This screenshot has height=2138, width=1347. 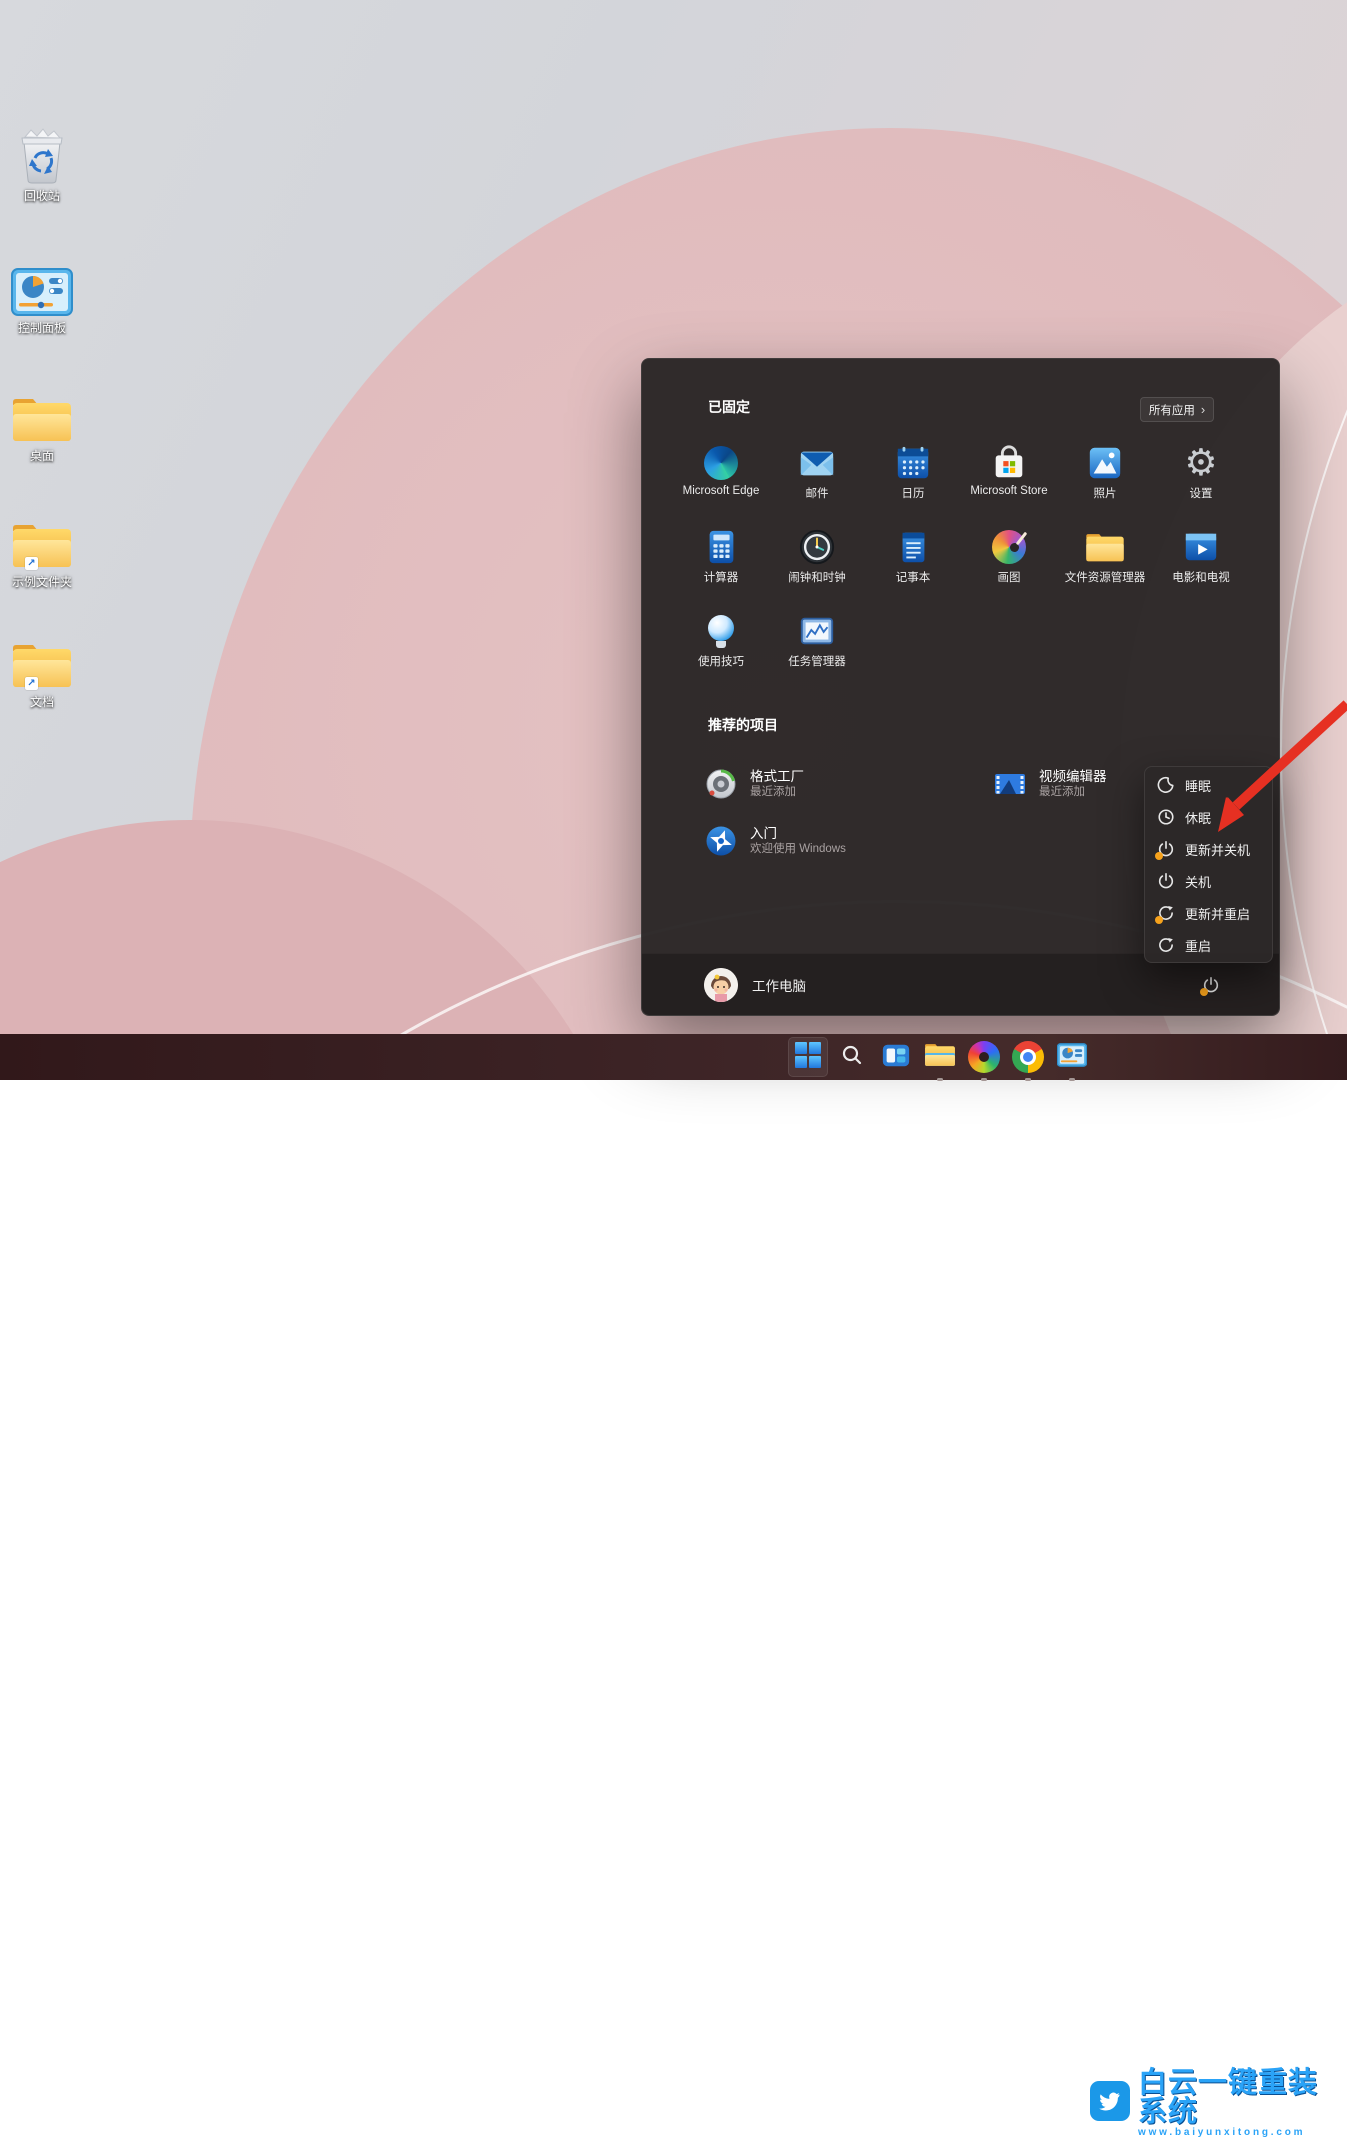 What do you see at coordinates (42, 581) in the screenshot?
I see `desktop-icon-label: 示例文件夹` at bounding box center [42, 581].